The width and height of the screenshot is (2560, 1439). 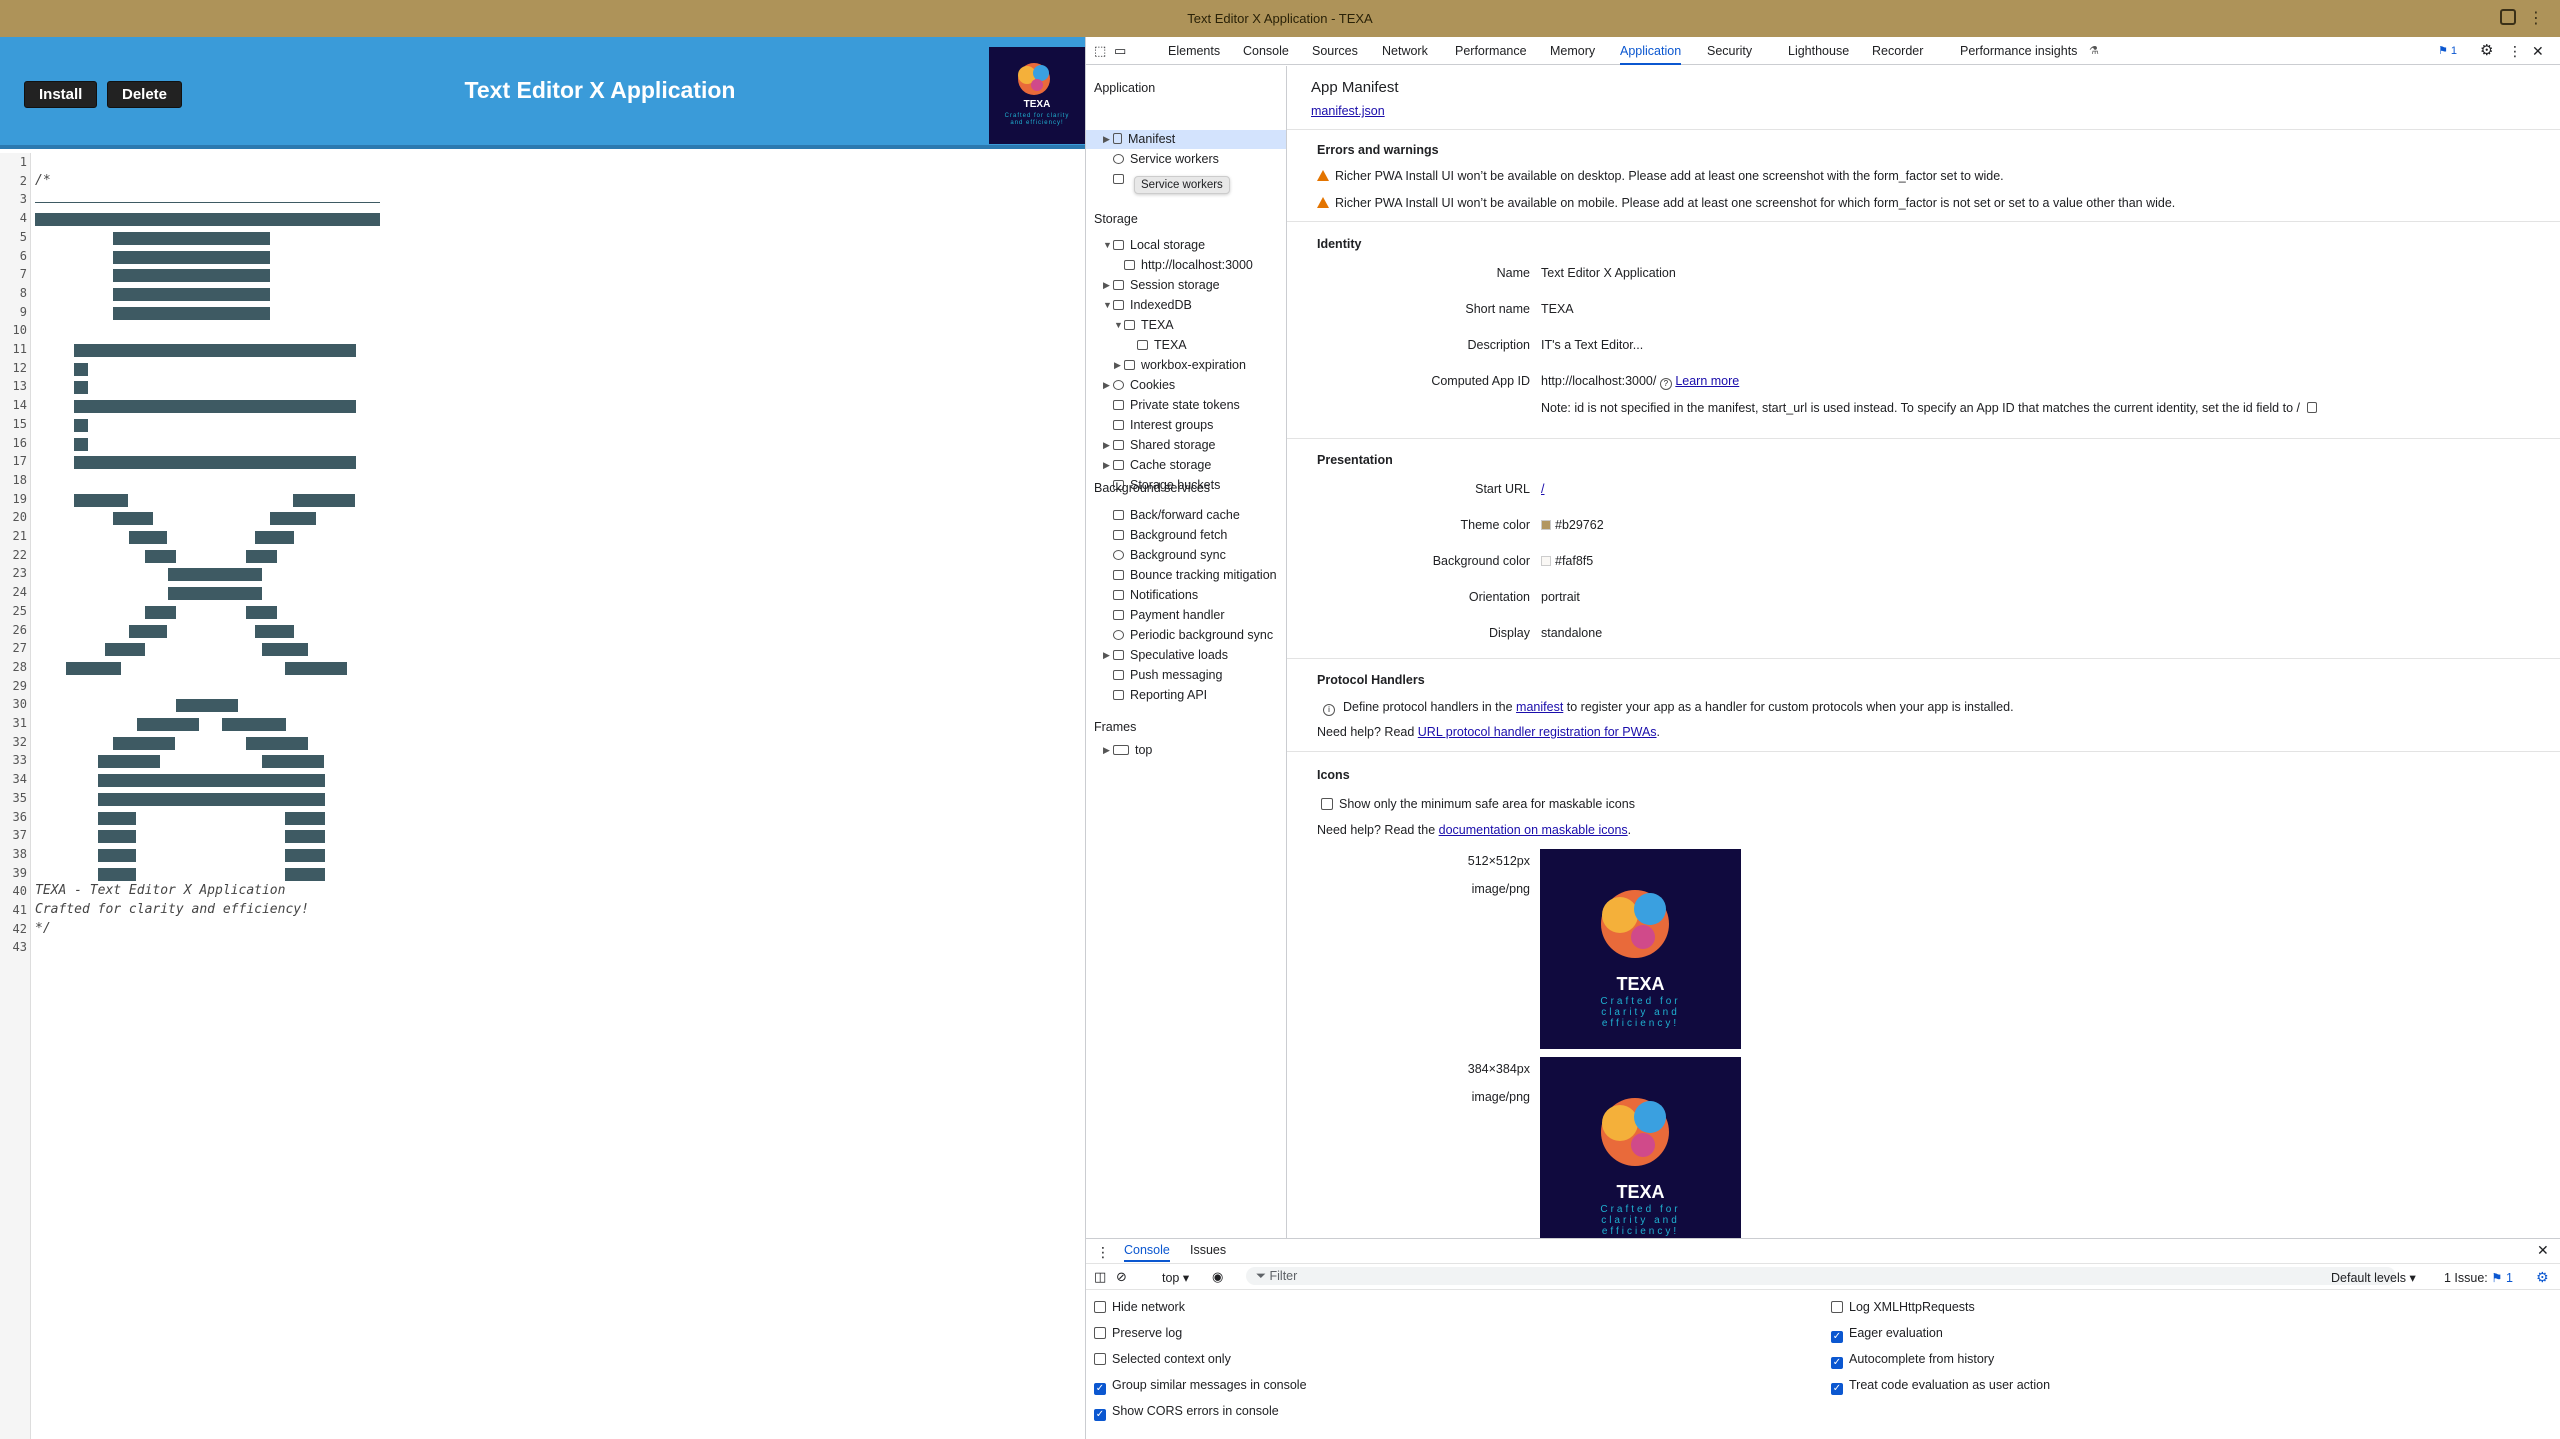 What do you see at coordinates (1147, 1252) in the screenshot?
I see `drawer-tab-console: Console` at bounding box center [1147, 1252].